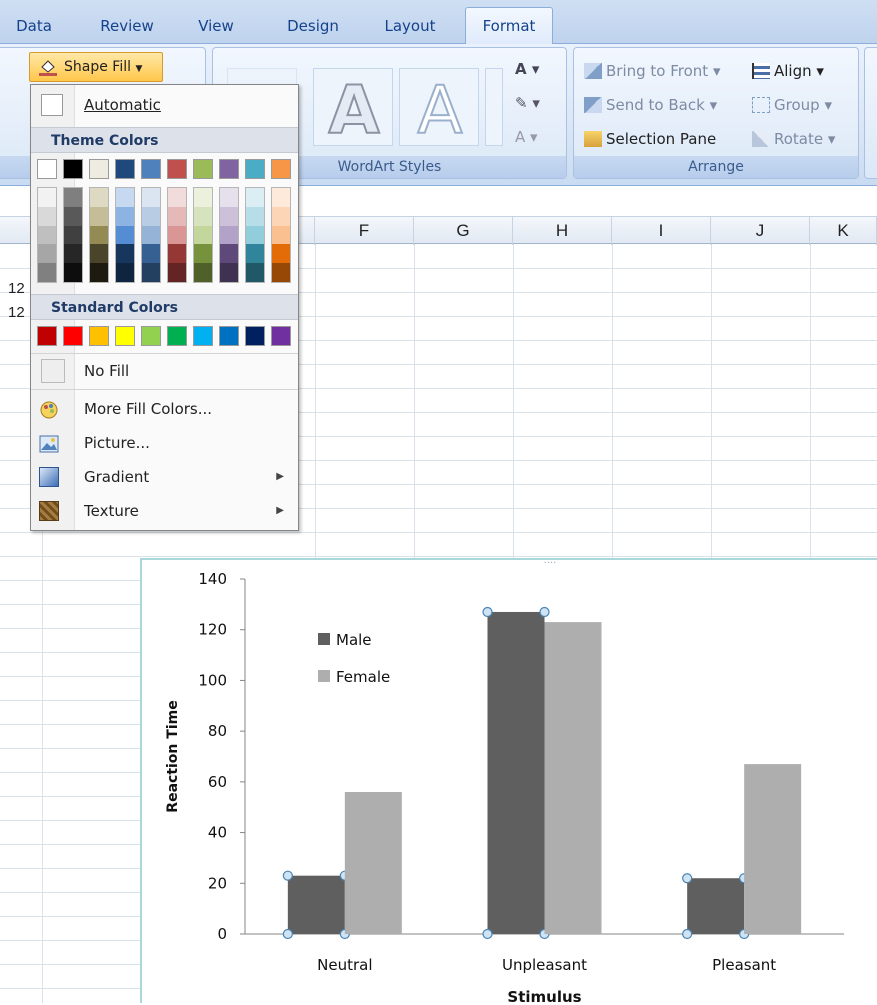 The height and width of the screenshot is (1005, 877). What do you see at coordinates (313, 26) in the screenshot?
I see `tab-design: Design` at bounding box center [313, 26].